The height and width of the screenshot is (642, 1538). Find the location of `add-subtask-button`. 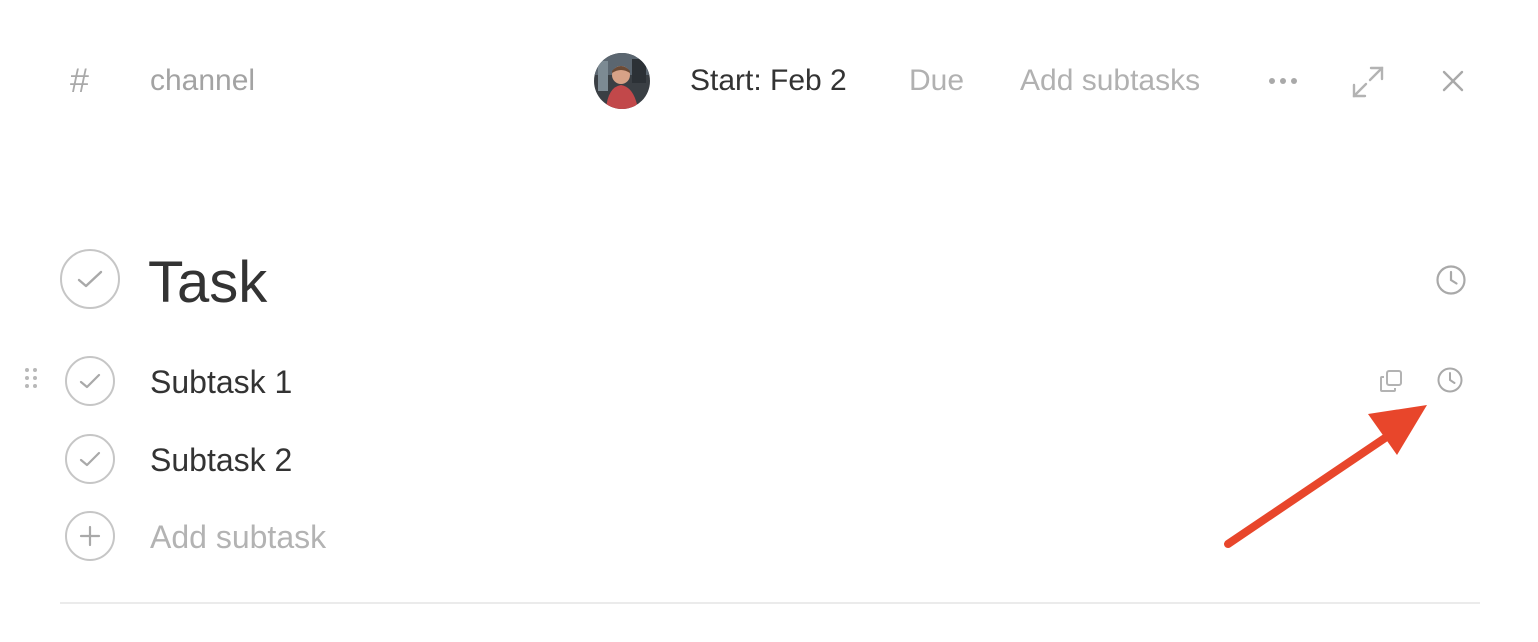

add-subtask-button is located at coordinates (90, 536).